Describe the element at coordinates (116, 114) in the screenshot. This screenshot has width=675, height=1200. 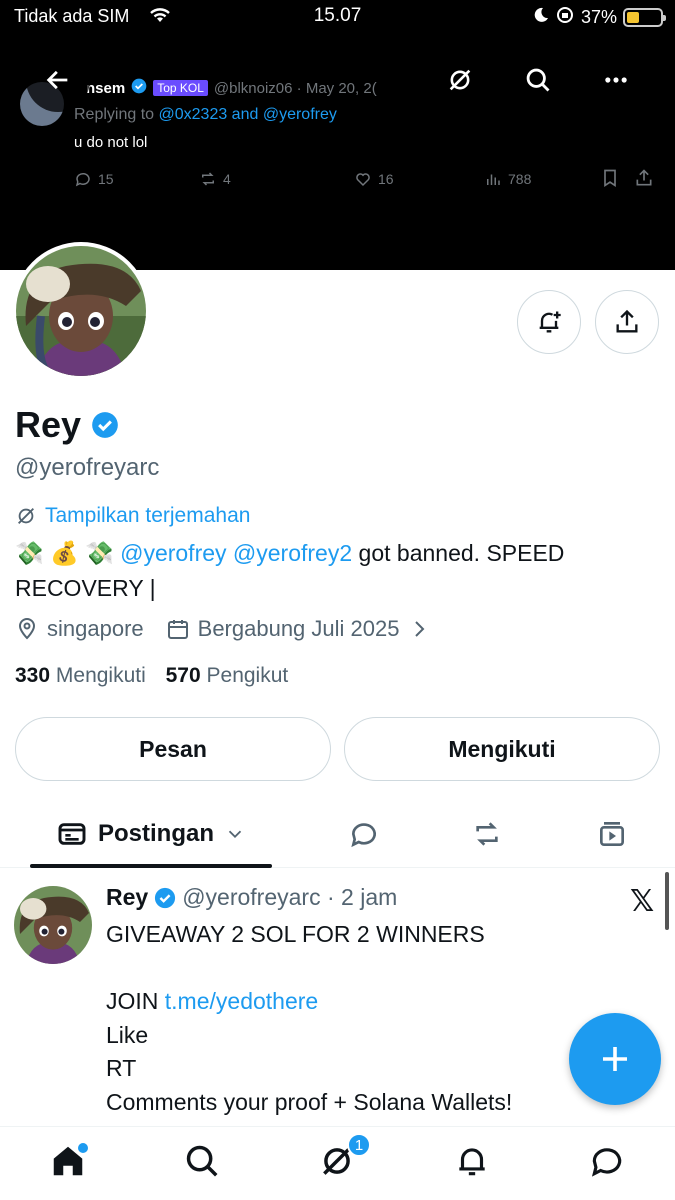
I see `replying-prefix: Replying to` at that location.